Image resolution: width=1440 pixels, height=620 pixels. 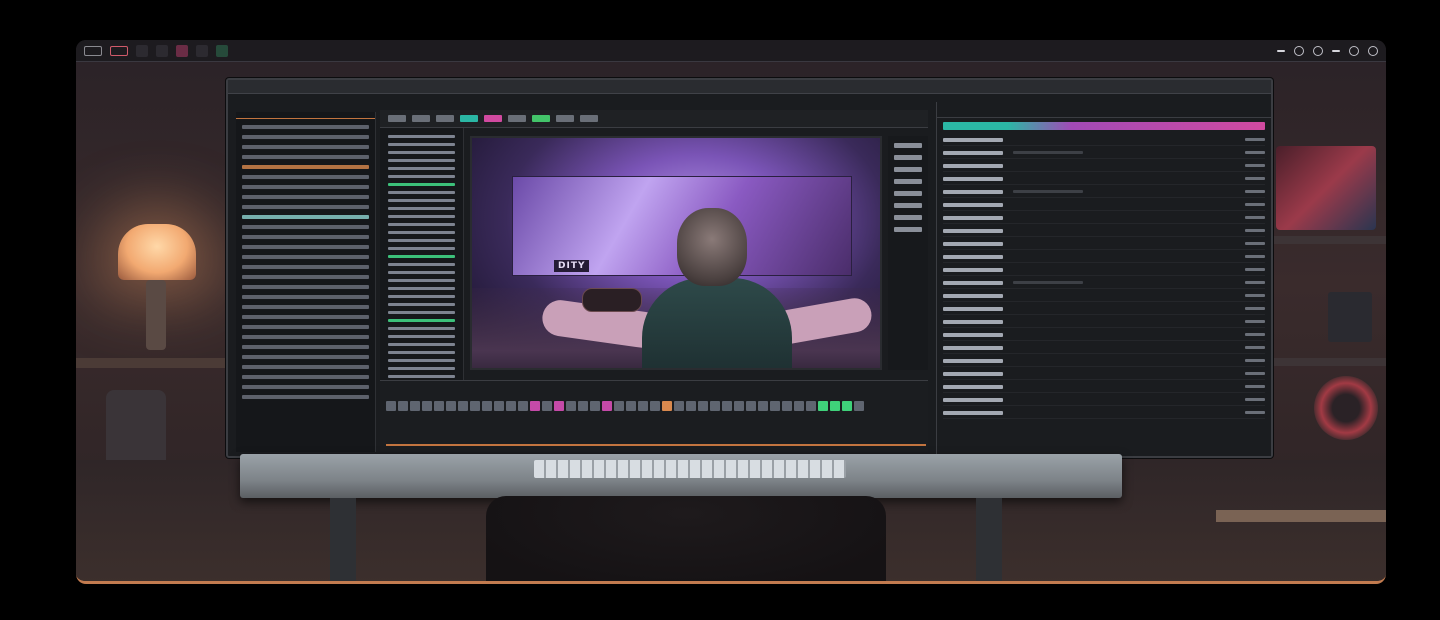 What do you see at coordinates (93, 50) in the screenshot?
I see `window-control-icon` at bounding box center [93, 50].